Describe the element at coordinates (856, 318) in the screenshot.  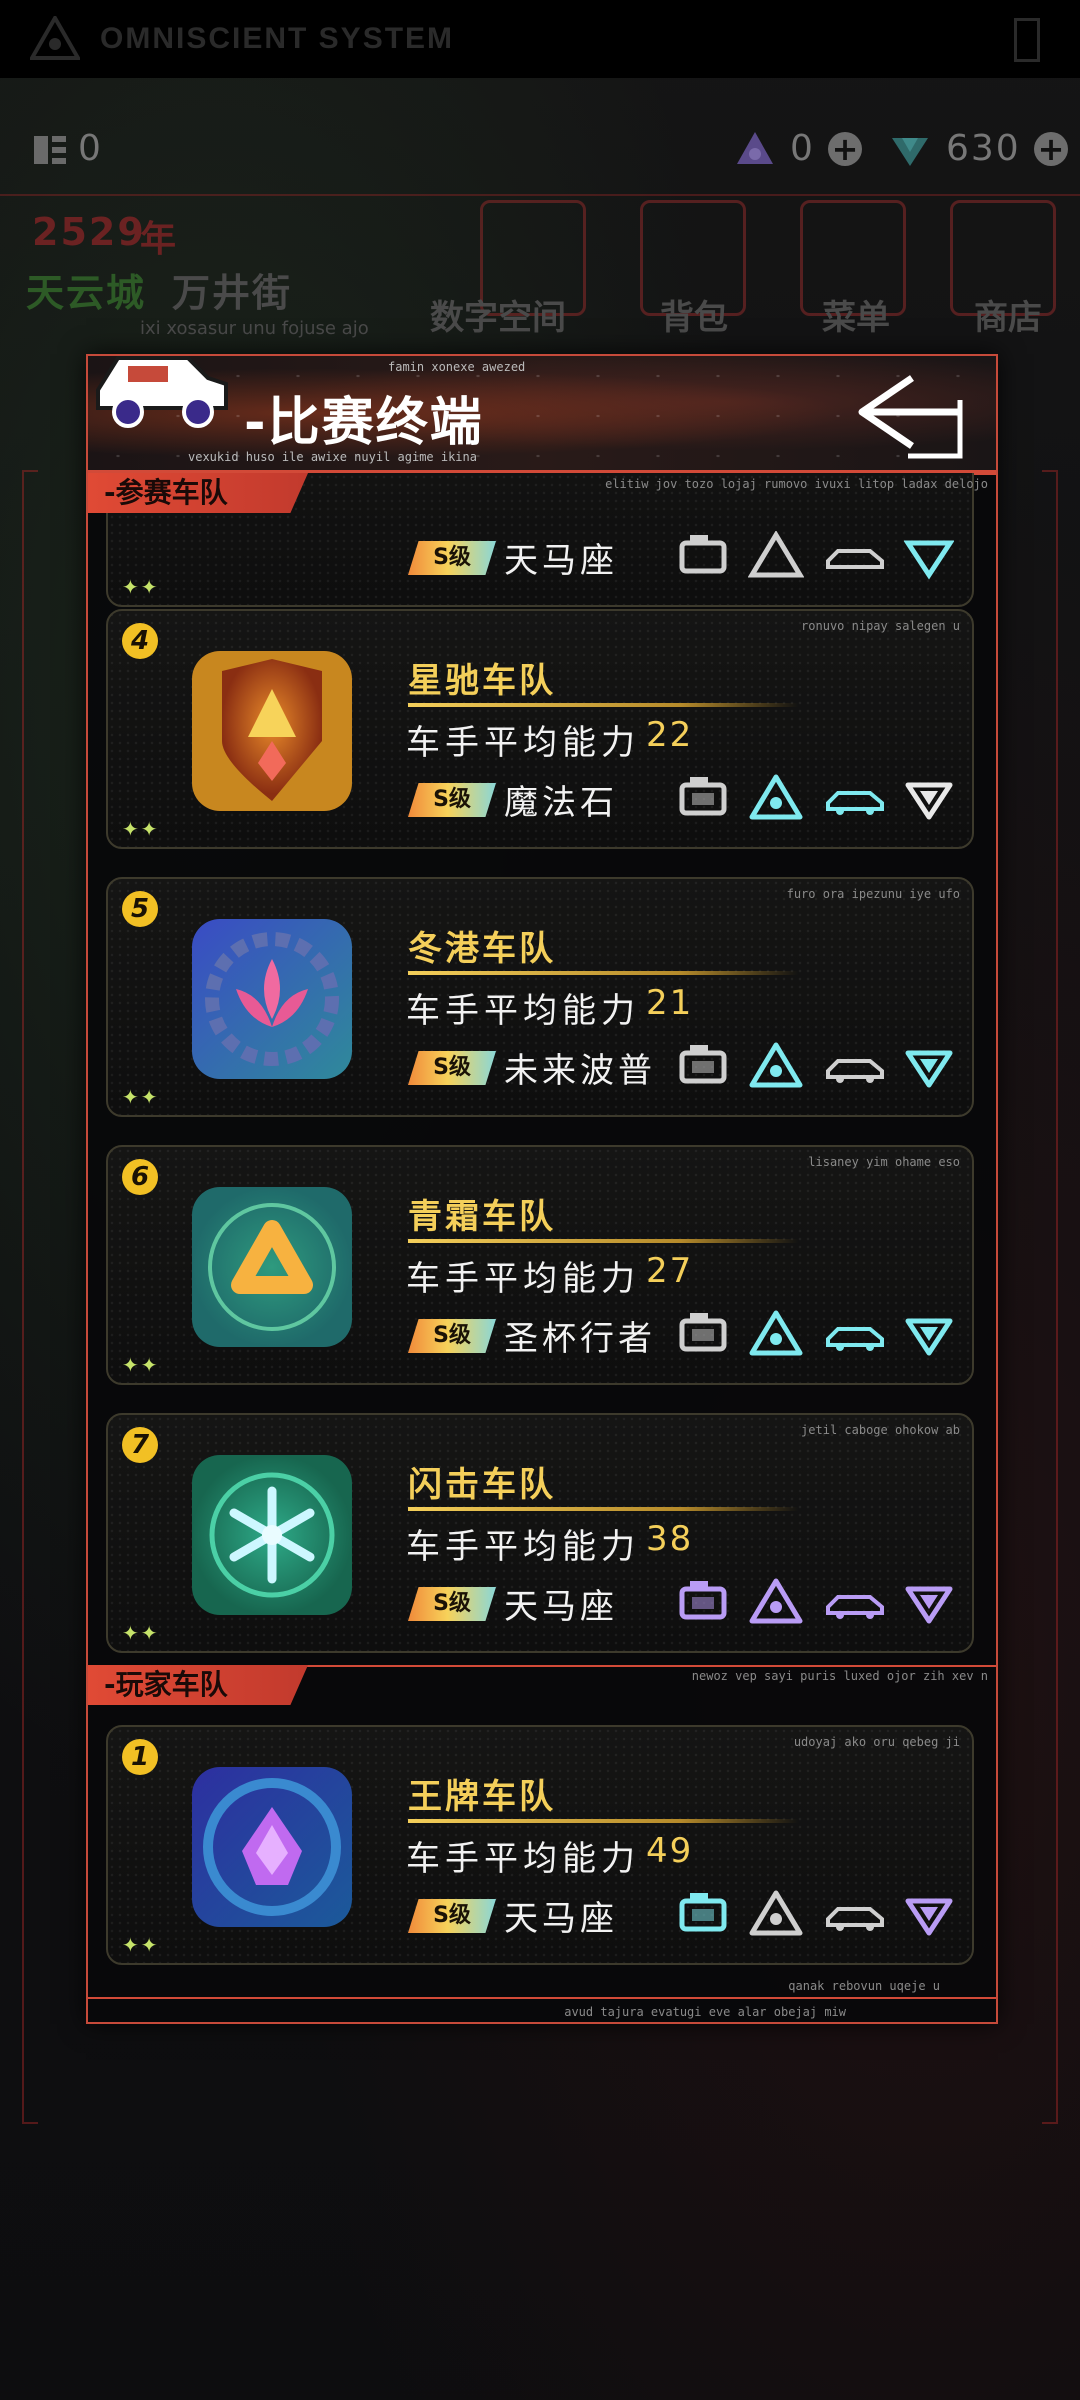
I see `bg-nav-menu-label: 菜单` at that location.